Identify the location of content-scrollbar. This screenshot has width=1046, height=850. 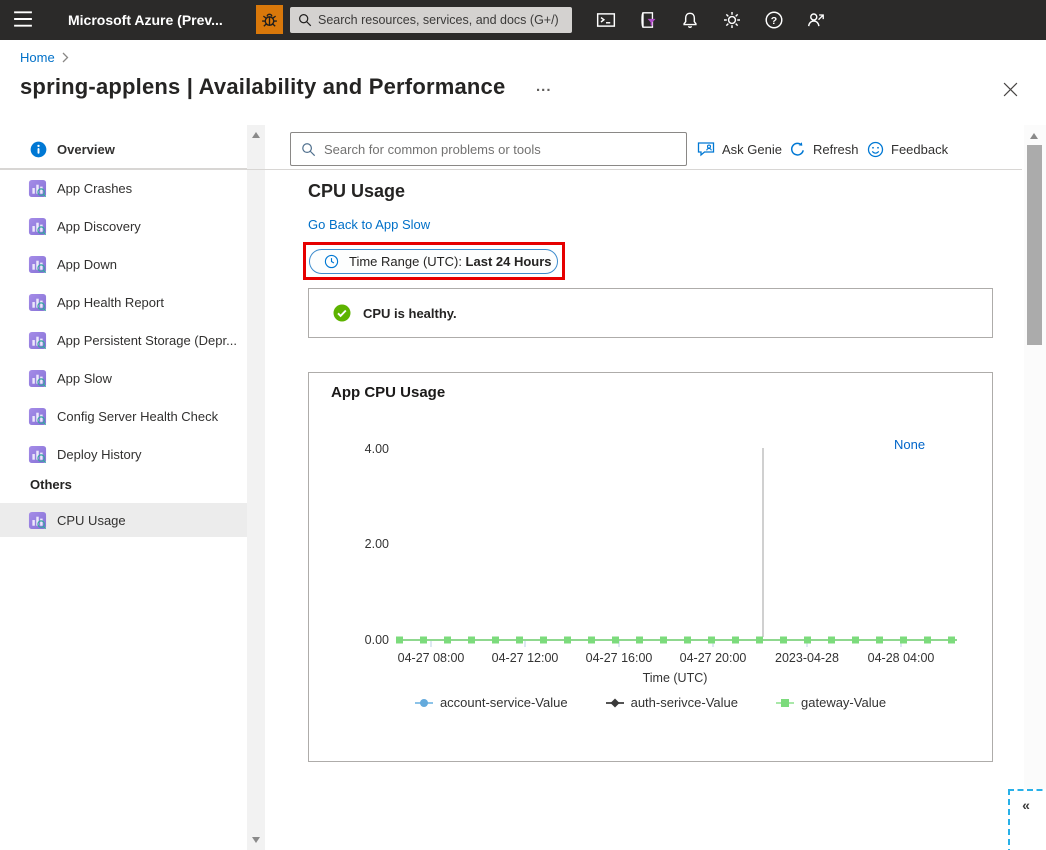
(1035, 487).